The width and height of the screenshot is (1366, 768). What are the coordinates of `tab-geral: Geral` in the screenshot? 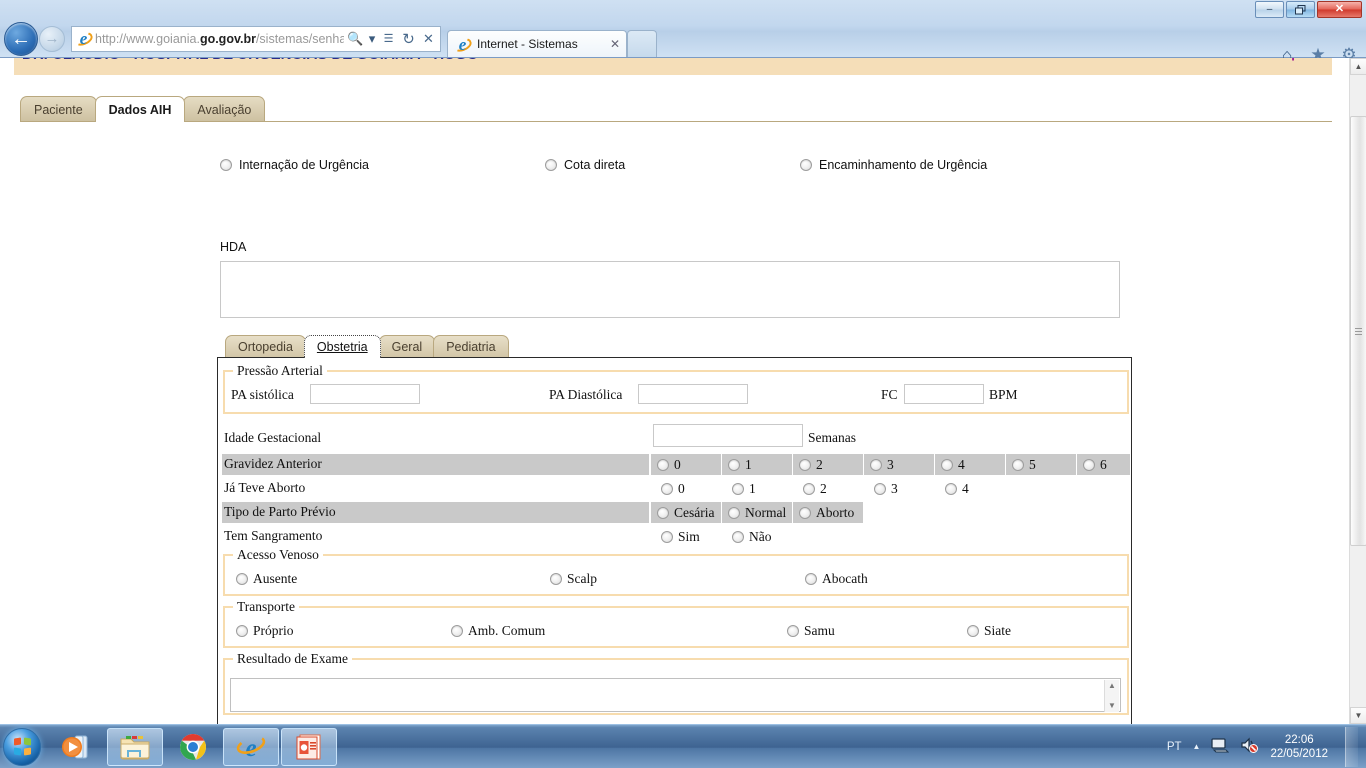 It's located at (407, 346).